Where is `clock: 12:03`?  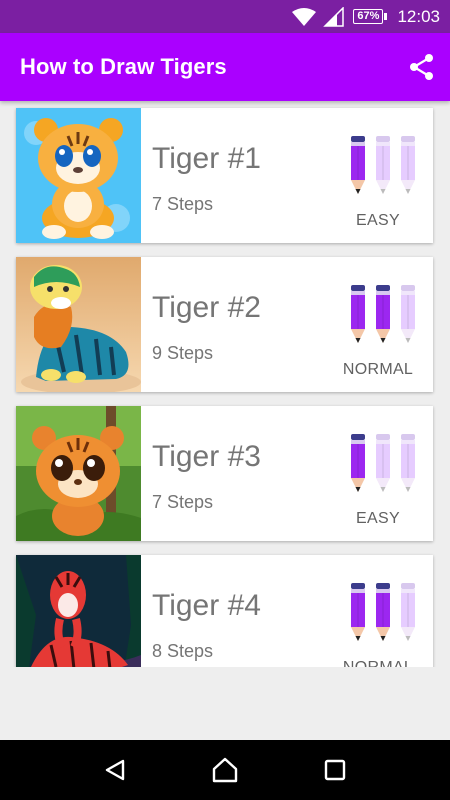 clock: 12:03 is located at coordinates (418, 16).